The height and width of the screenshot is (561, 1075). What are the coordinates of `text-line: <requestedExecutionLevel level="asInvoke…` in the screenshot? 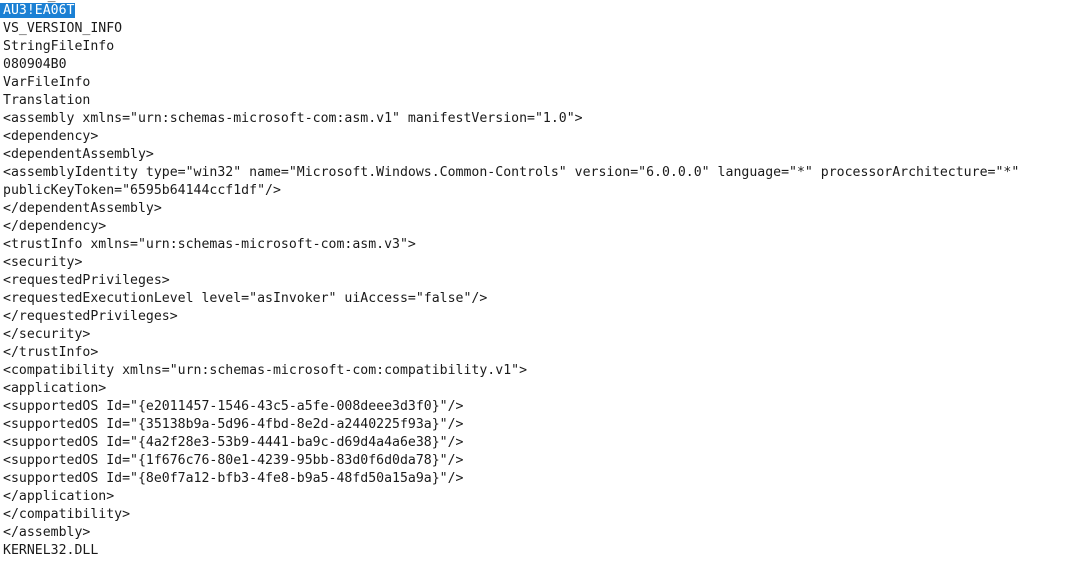 It's located at (537, 299).